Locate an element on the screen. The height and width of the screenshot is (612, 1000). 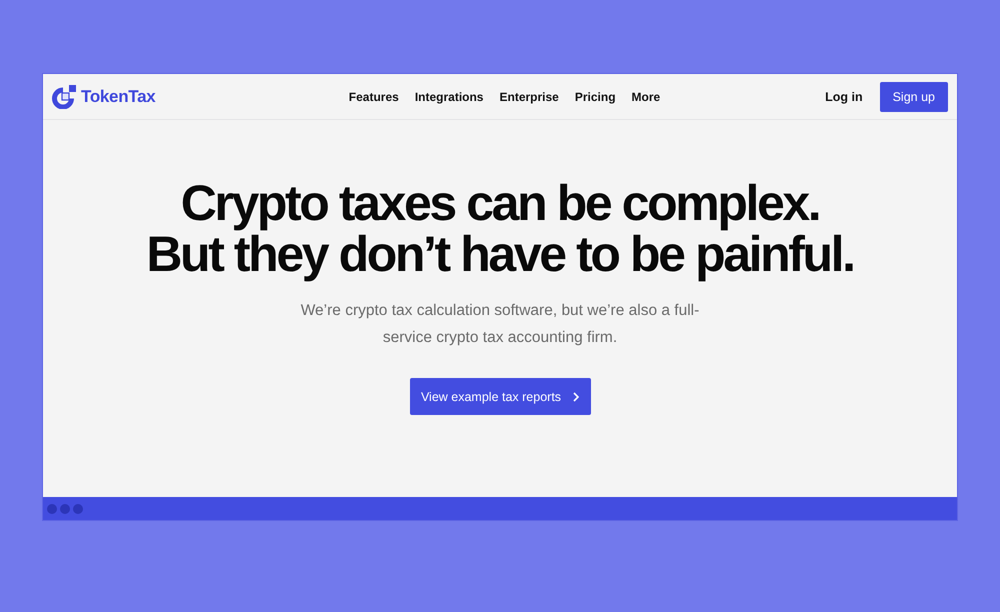
logo-link: TokenTax is located at coordinates (103, 96).